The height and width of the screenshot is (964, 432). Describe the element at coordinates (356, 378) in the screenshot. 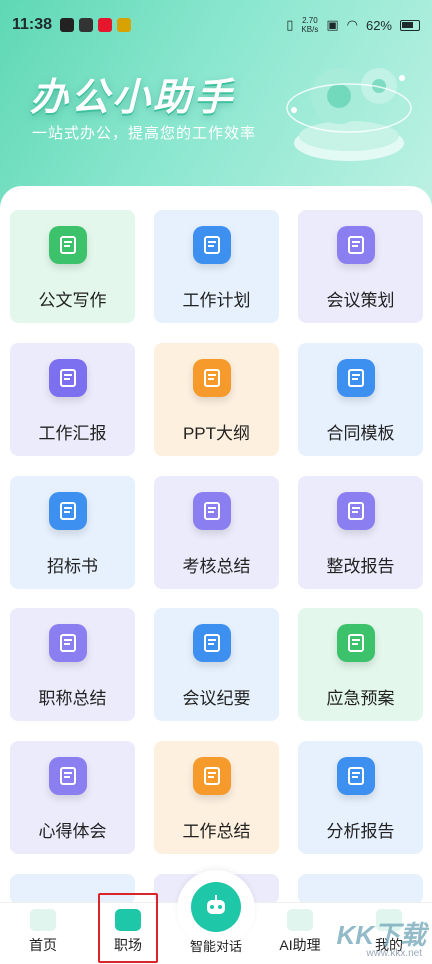

I see `contract-star-icon` at that location.